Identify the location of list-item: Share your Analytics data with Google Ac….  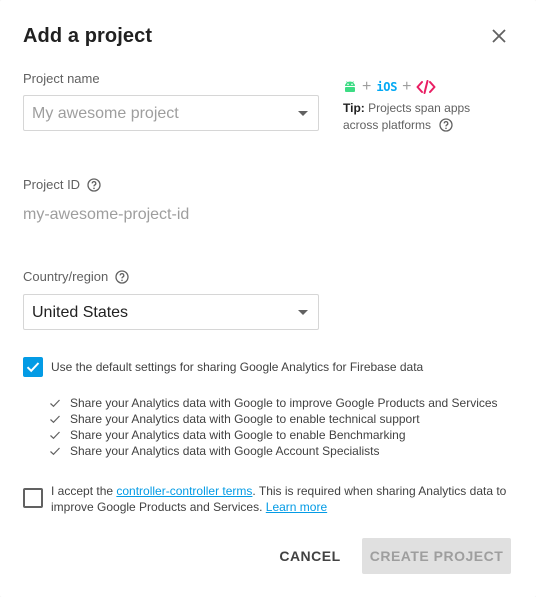
(273, 451).